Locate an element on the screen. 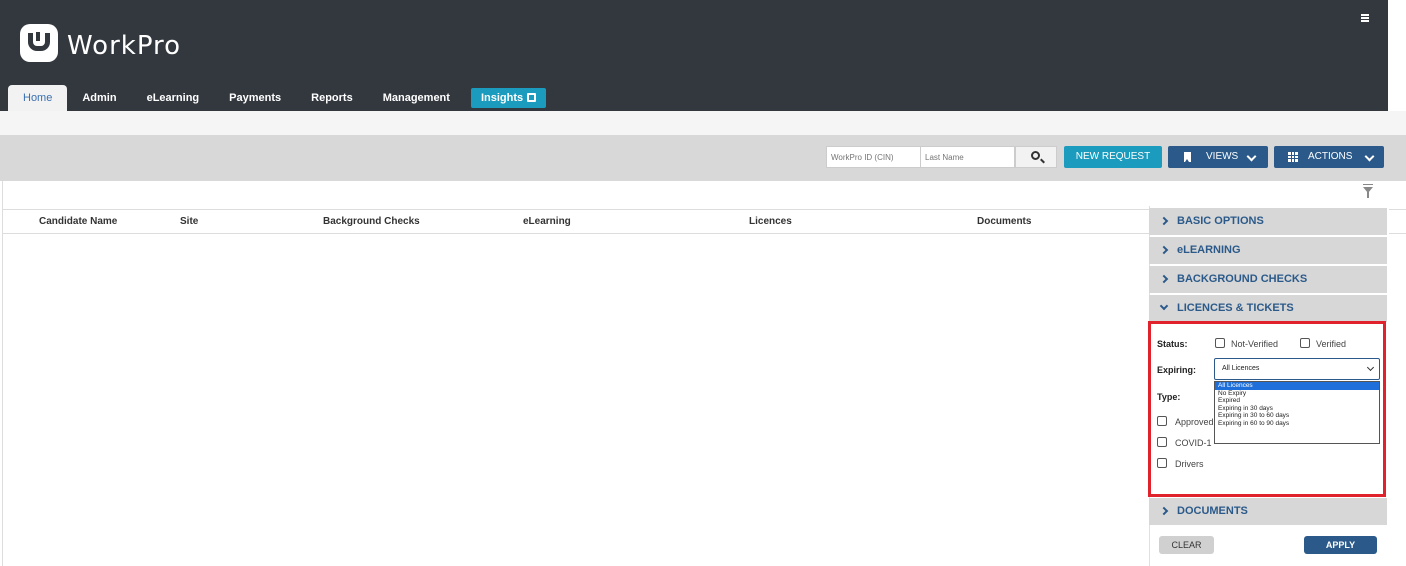 The height and width of the screenshot is (566, 1406). type-covid-checkbox is located at coordinates (1162, 442).